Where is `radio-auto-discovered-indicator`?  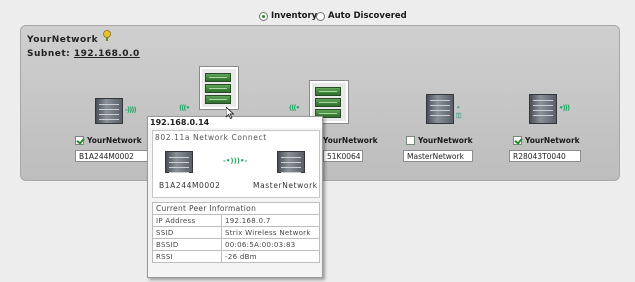
radio-auto-discovered-indicator is located at coordinates (320, 16).